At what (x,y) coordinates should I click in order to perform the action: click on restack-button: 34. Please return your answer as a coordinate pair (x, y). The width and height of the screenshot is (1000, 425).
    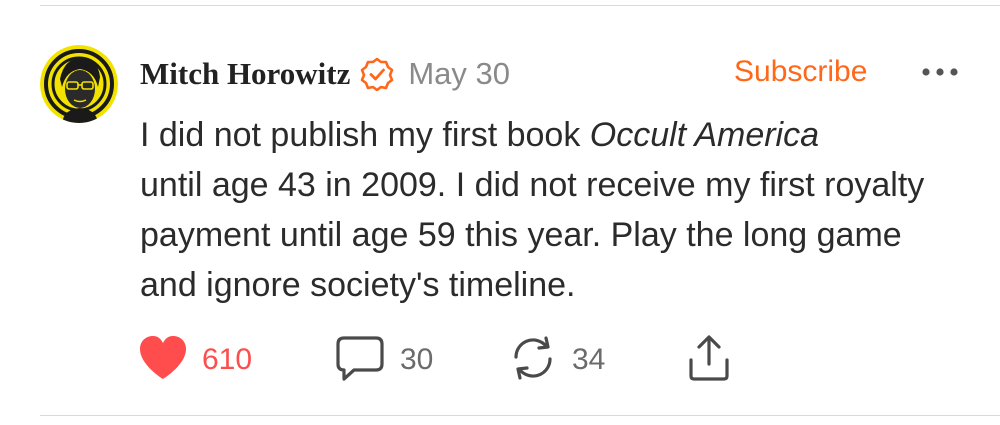
    Looking at the image, I should click on (556, 360).